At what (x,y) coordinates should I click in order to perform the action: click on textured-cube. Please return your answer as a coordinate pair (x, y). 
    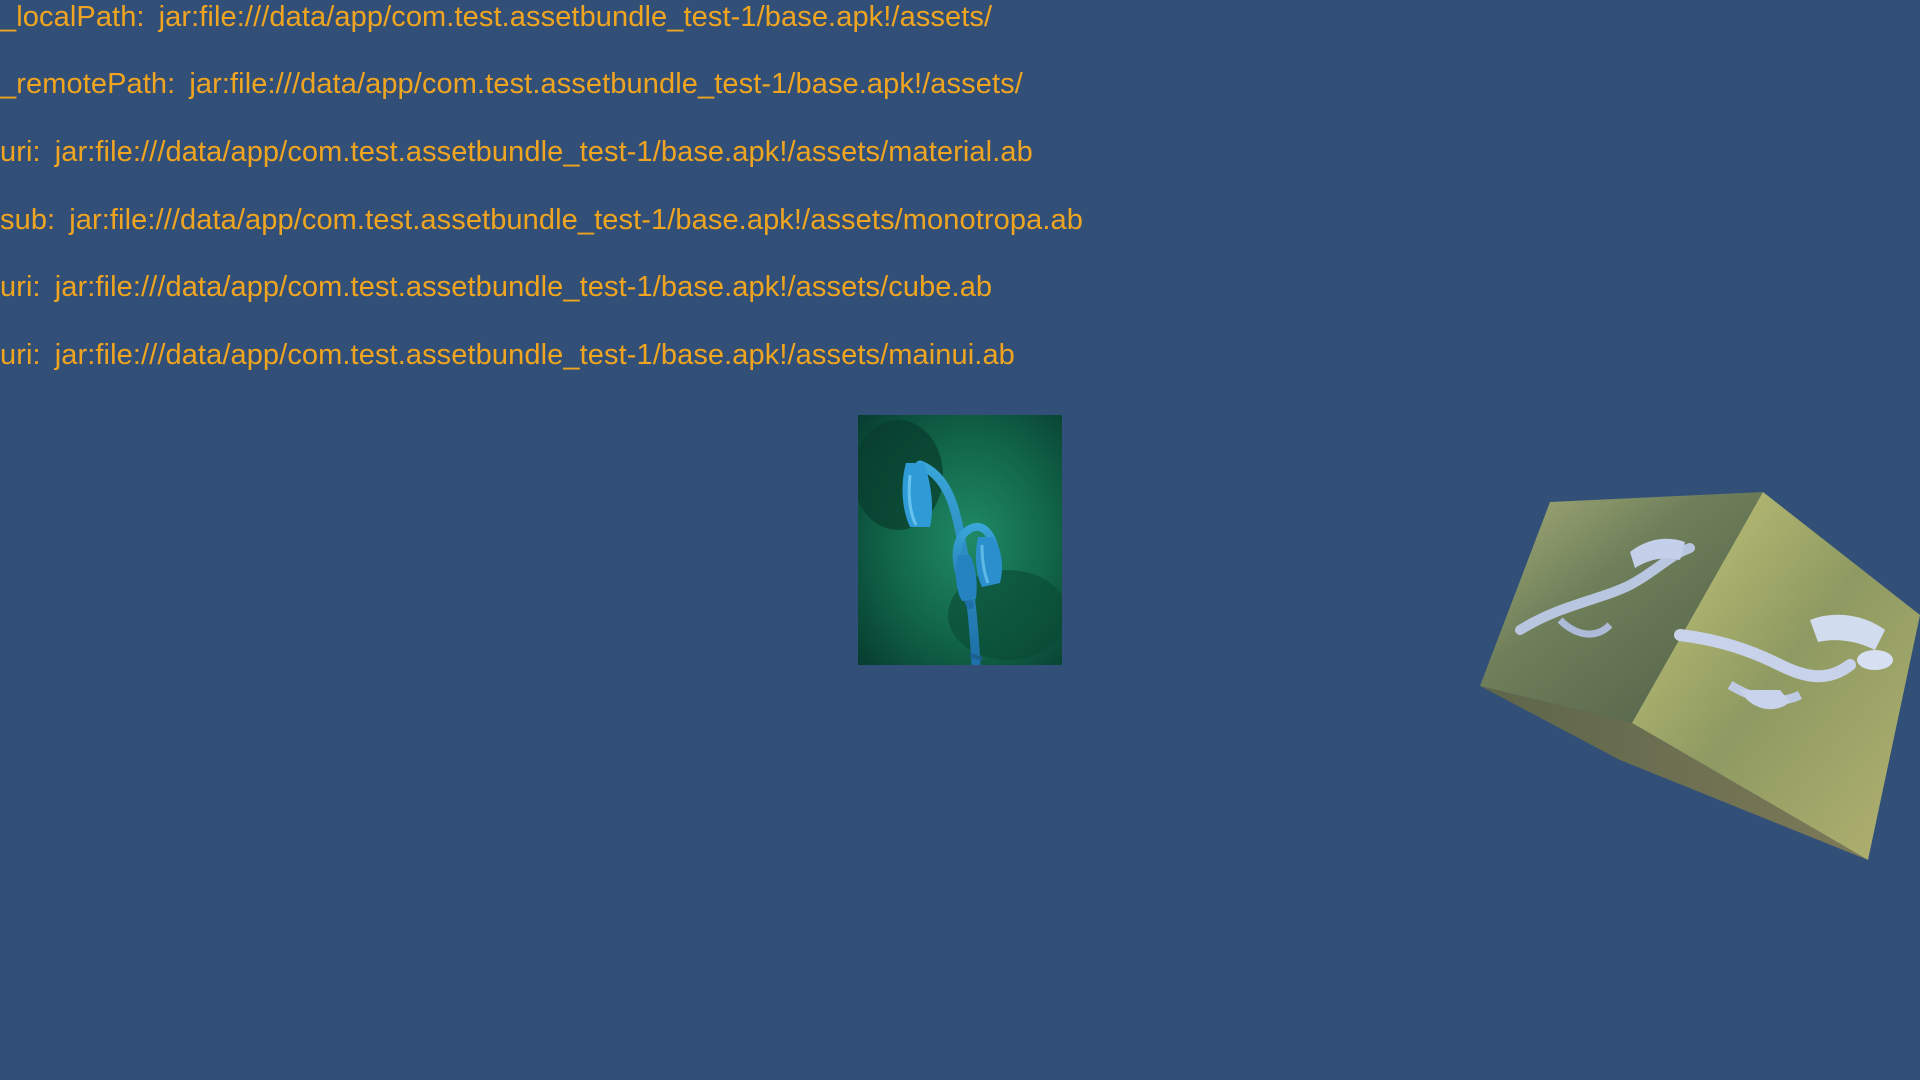
    Looking at the image, I should click on (1700, 675).